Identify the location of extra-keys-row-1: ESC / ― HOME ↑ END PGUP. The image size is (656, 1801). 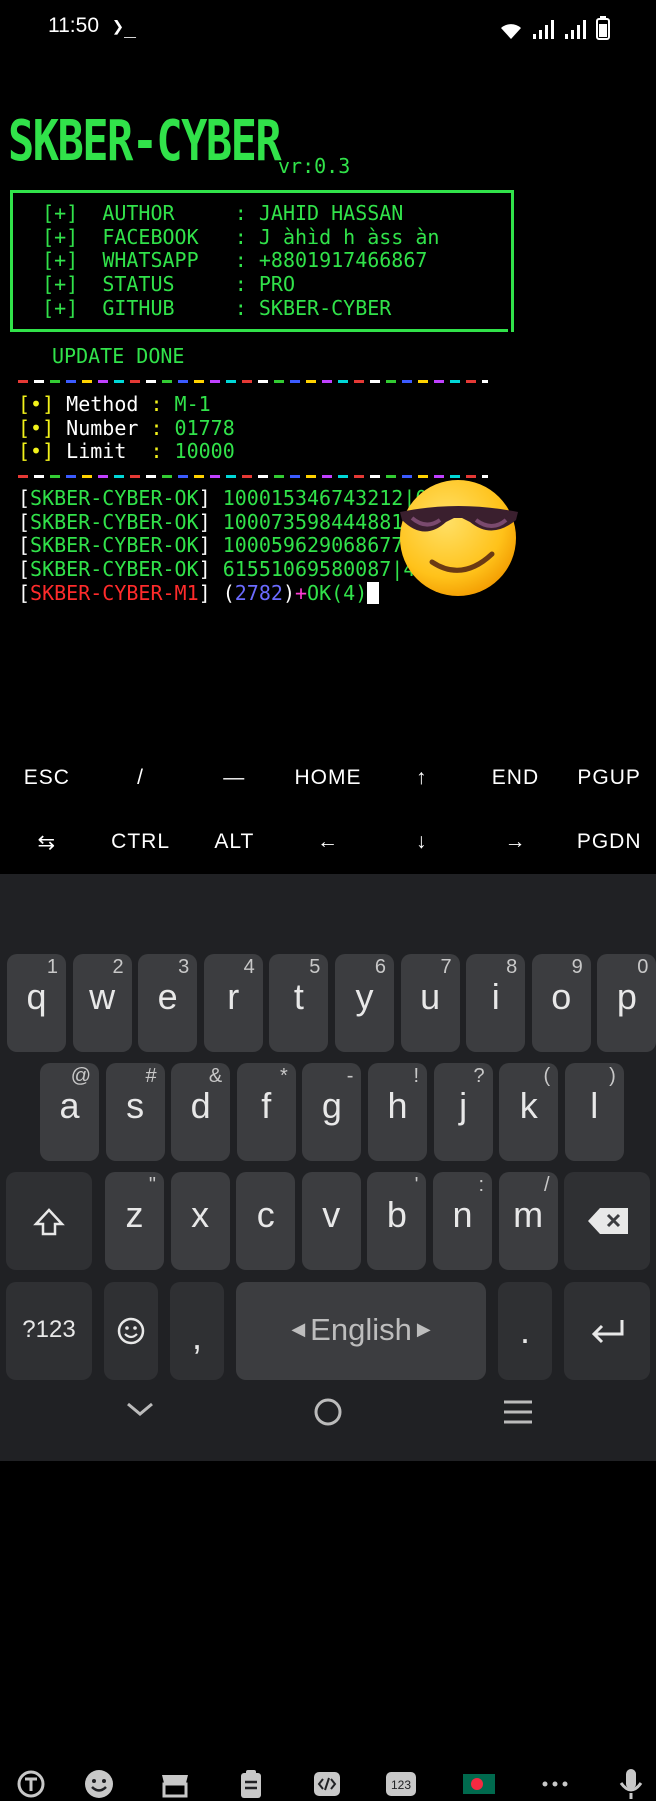
(328, 778).